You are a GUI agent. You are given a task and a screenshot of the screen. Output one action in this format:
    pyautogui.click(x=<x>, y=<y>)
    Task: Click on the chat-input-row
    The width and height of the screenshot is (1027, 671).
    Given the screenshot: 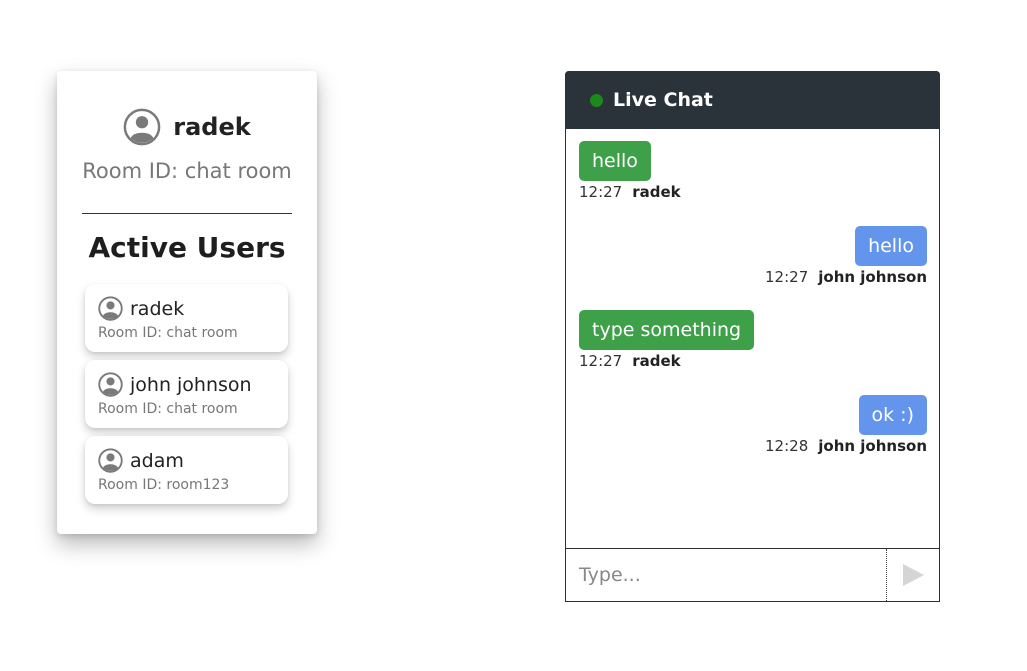 What is the action you would take?
    pyautogui.click(x=752, y=574)
    